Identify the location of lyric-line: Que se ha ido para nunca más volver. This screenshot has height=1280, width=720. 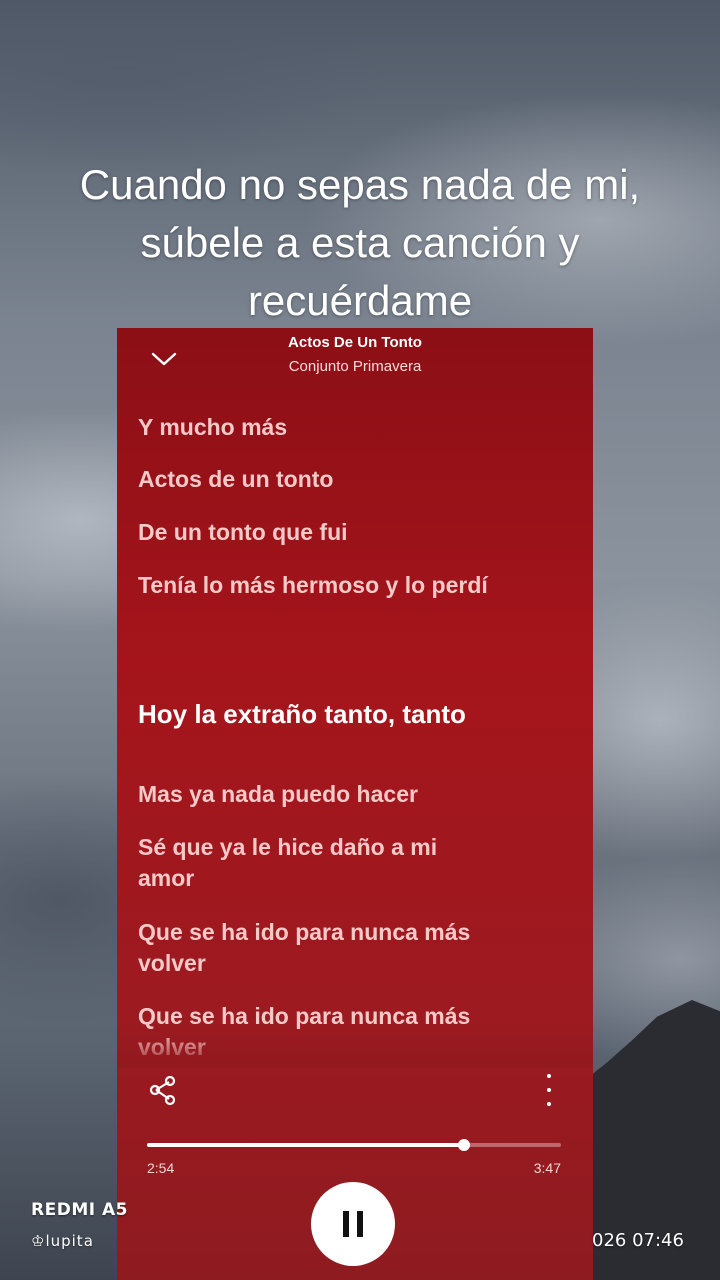
(318, 948).